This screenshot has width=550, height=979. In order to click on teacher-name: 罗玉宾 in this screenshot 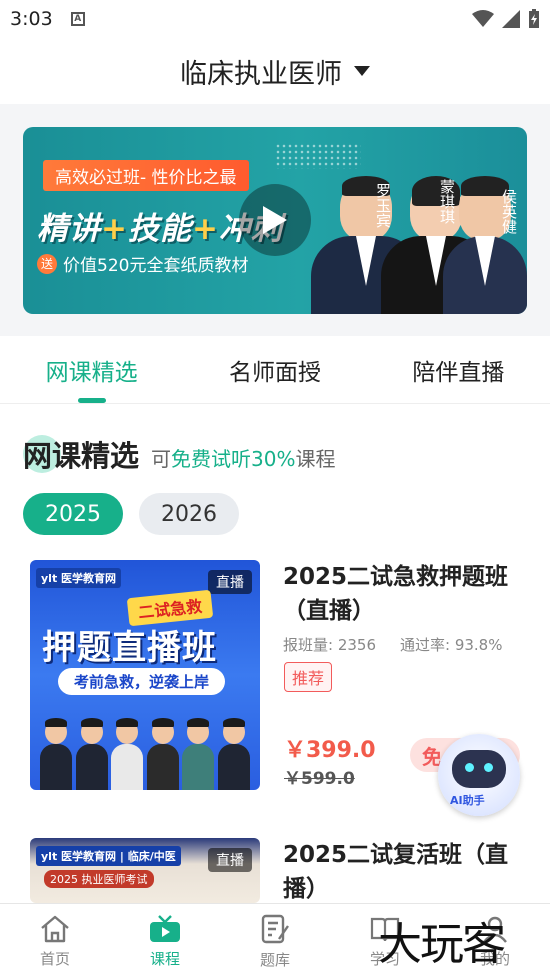, I will do `click(383, 205)`.